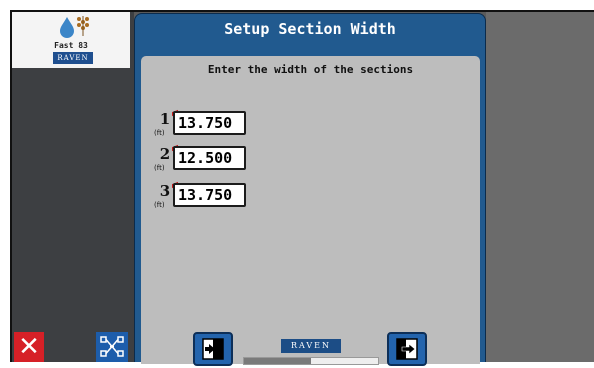 The width and height of the screenshot is (594, 368). I want to click on close-button: ✕, so click(29, 347).